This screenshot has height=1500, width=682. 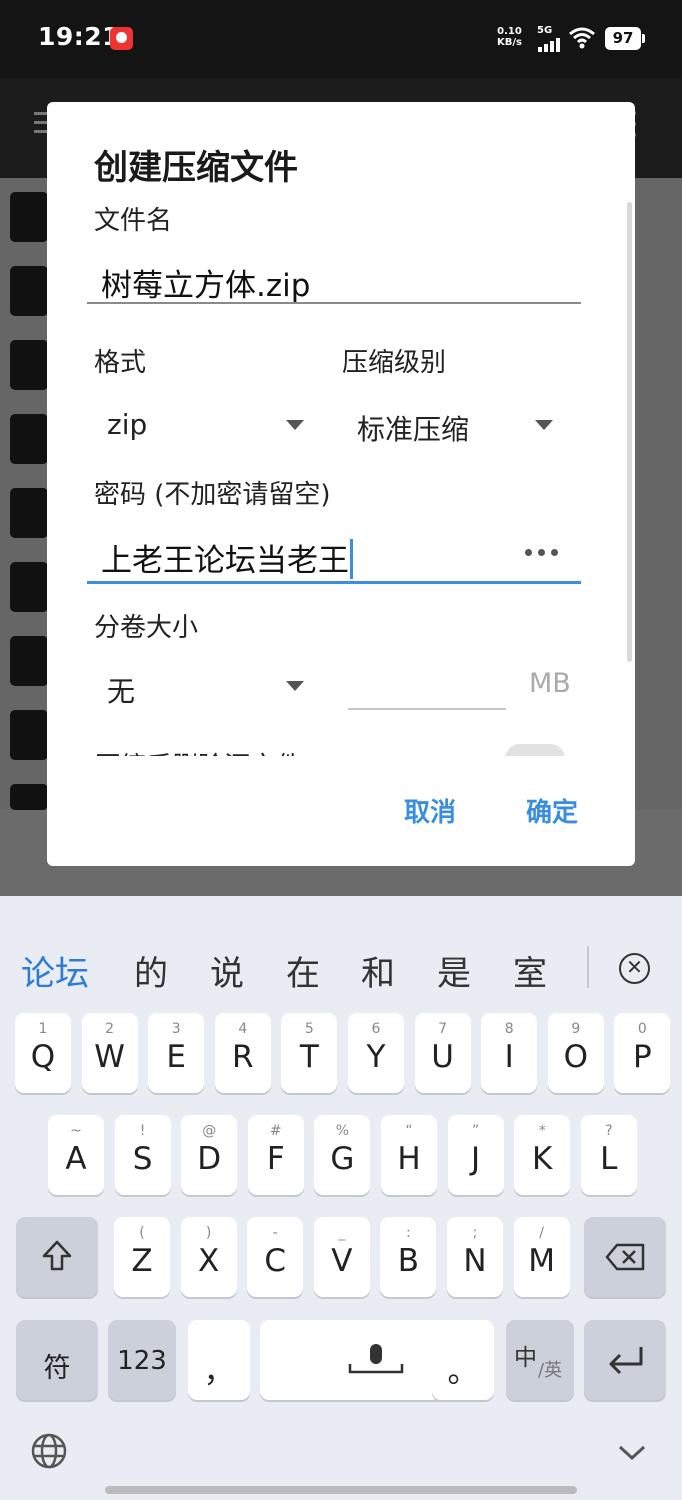 I want to click on candidate-word: 的, so click(x=151, y=970).